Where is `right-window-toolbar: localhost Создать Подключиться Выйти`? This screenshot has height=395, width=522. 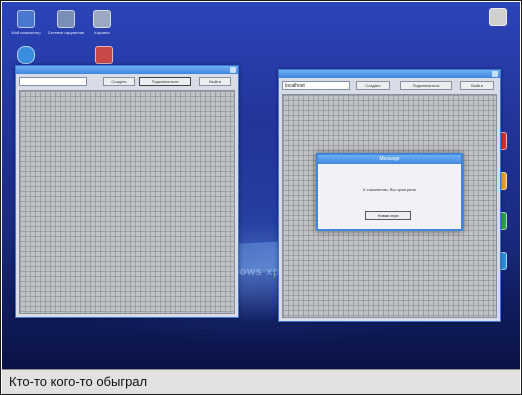
right-window-toolbar: localhost Создать Подключиться Выйти is located at coordinates (389, 86).